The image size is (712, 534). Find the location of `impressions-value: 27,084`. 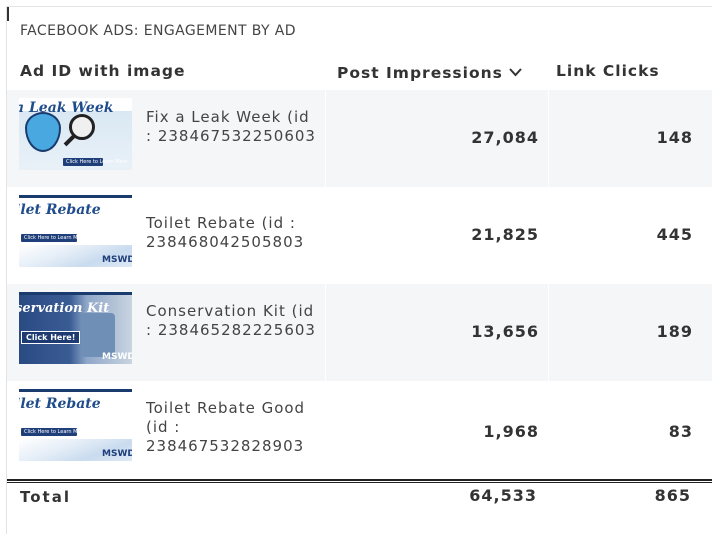

impressions-value: 27,084 is located at coordinates (505, 137).